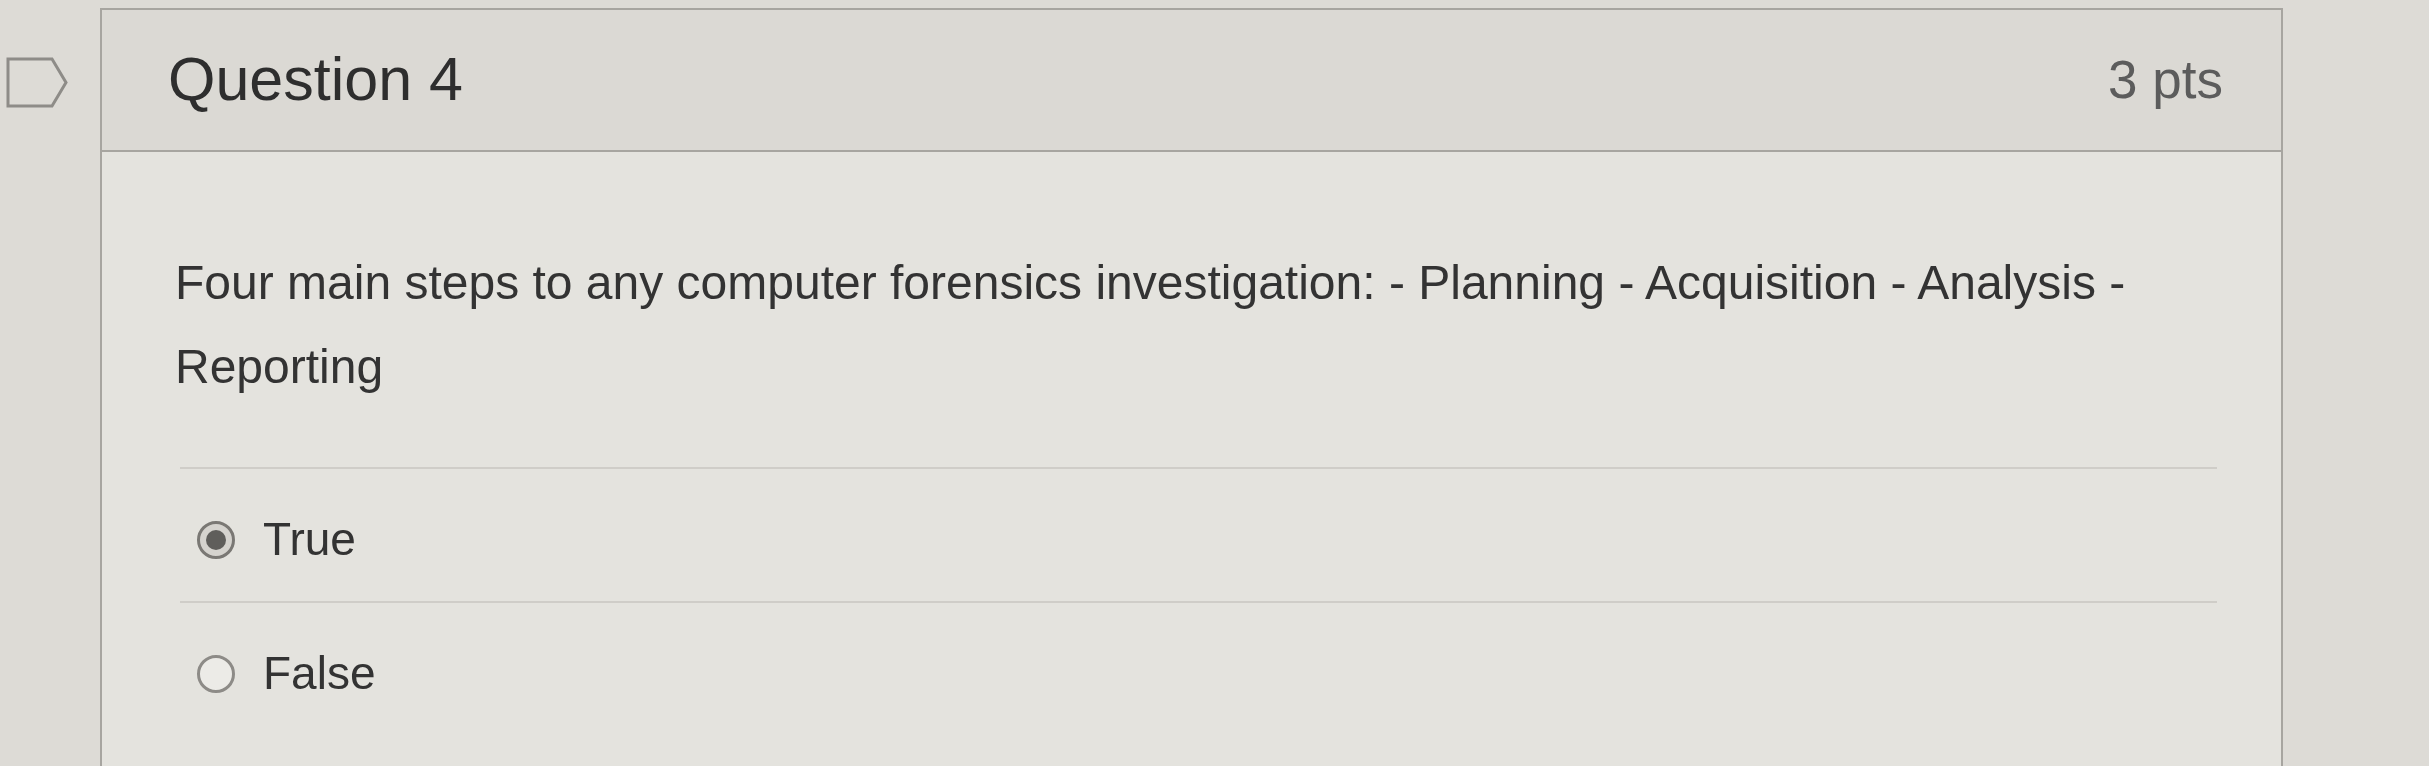 The height and width of the screenshot is (766, 2429). I want to click on question-title: Question 4, so click(316, 80).